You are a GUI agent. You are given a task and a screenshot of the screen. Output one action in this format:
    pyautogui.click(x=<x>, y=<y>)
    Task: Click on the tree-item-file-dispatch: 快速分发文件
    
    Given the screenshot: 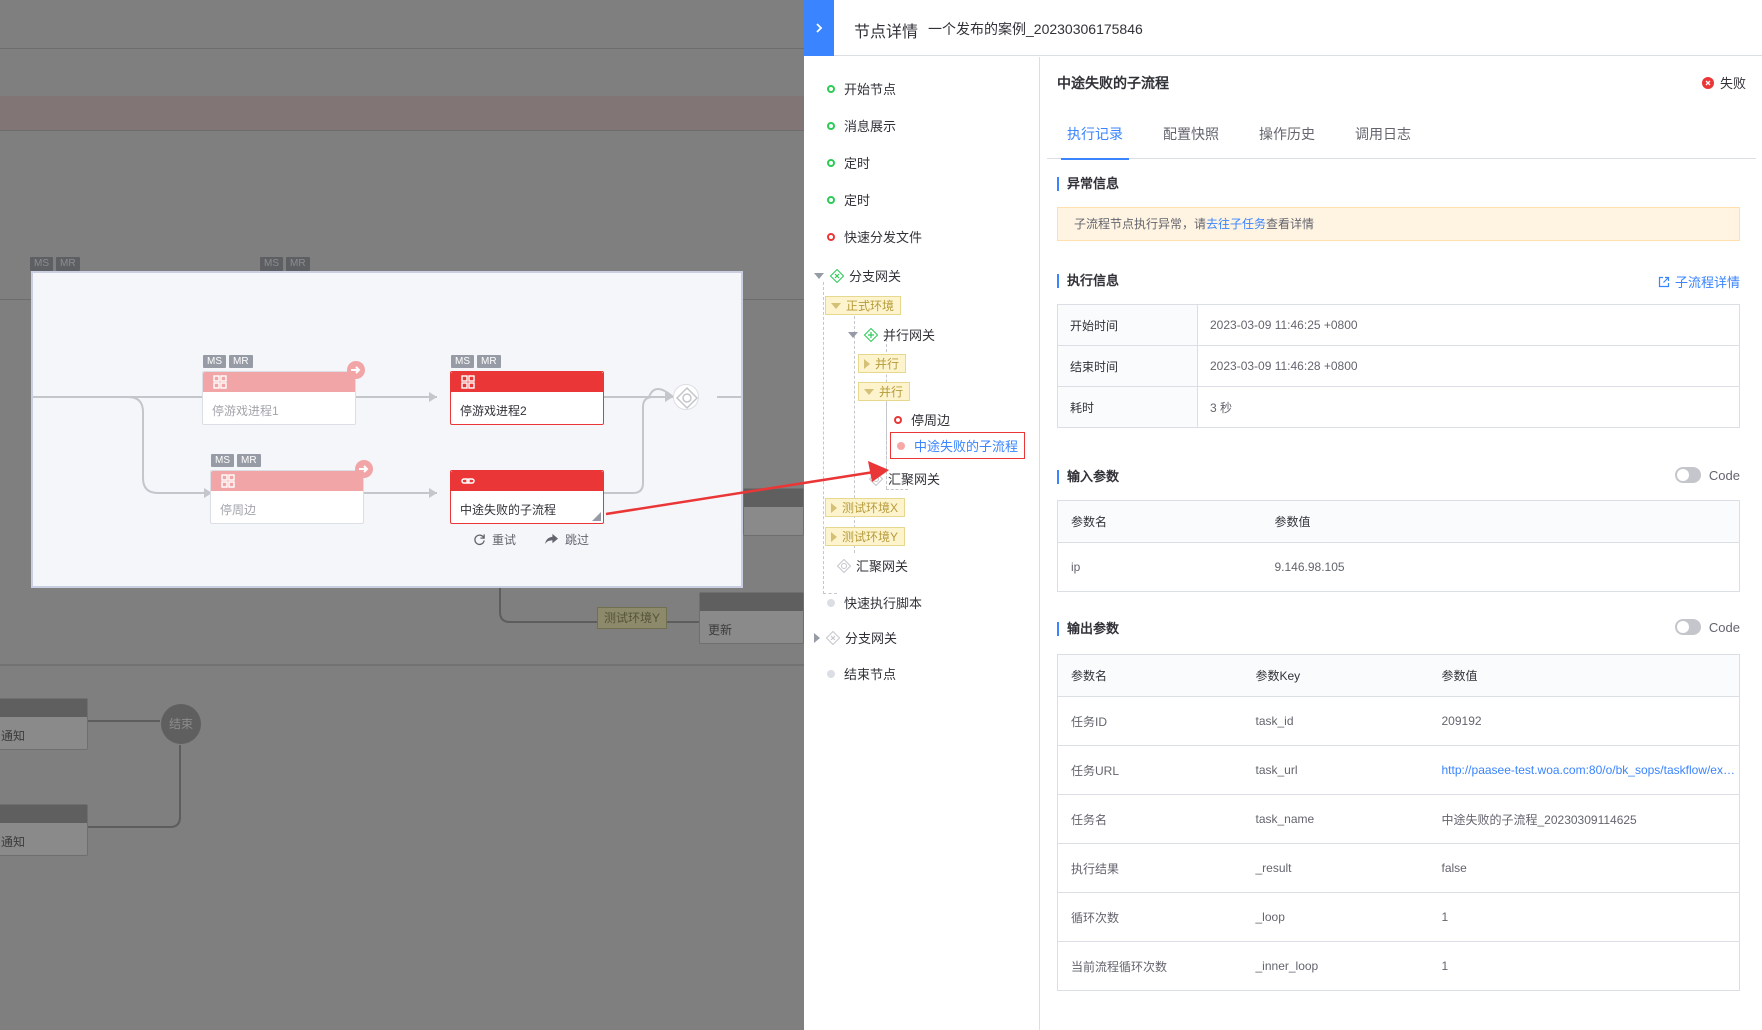 What is the action you would take?
    pyautogui.click(x=874, y=236)
    